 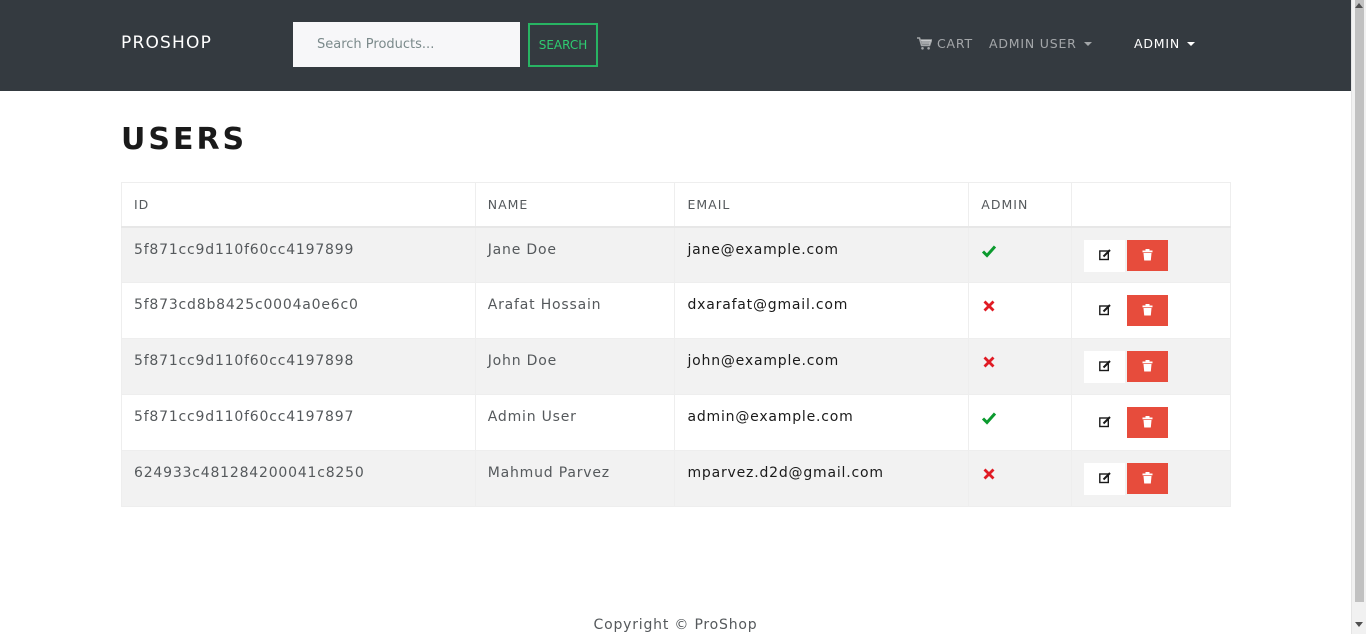 I want to click on column-header-name: NAME, so click(x=575, y=205).